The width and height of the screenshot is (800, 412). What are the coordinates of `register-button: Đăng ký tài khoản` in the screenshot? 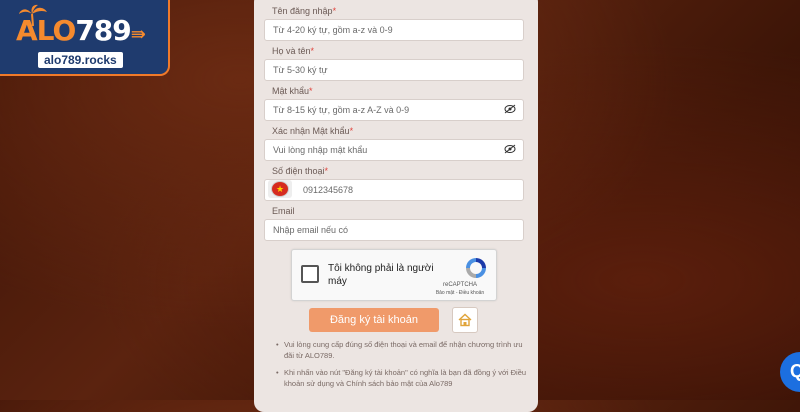 It's located at (374, 320).